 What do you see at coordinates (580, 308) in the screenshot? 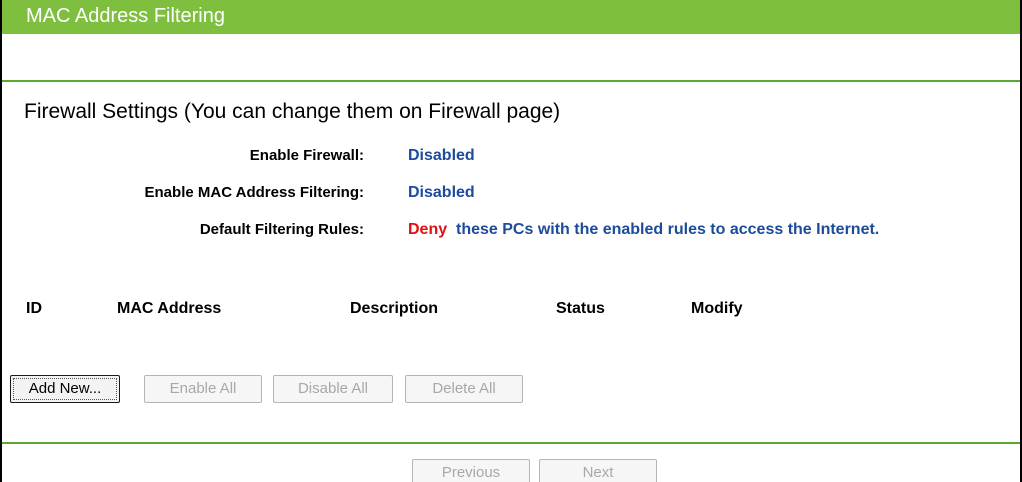
I see `column-header-status: Status` at bounding box center [580, 308].